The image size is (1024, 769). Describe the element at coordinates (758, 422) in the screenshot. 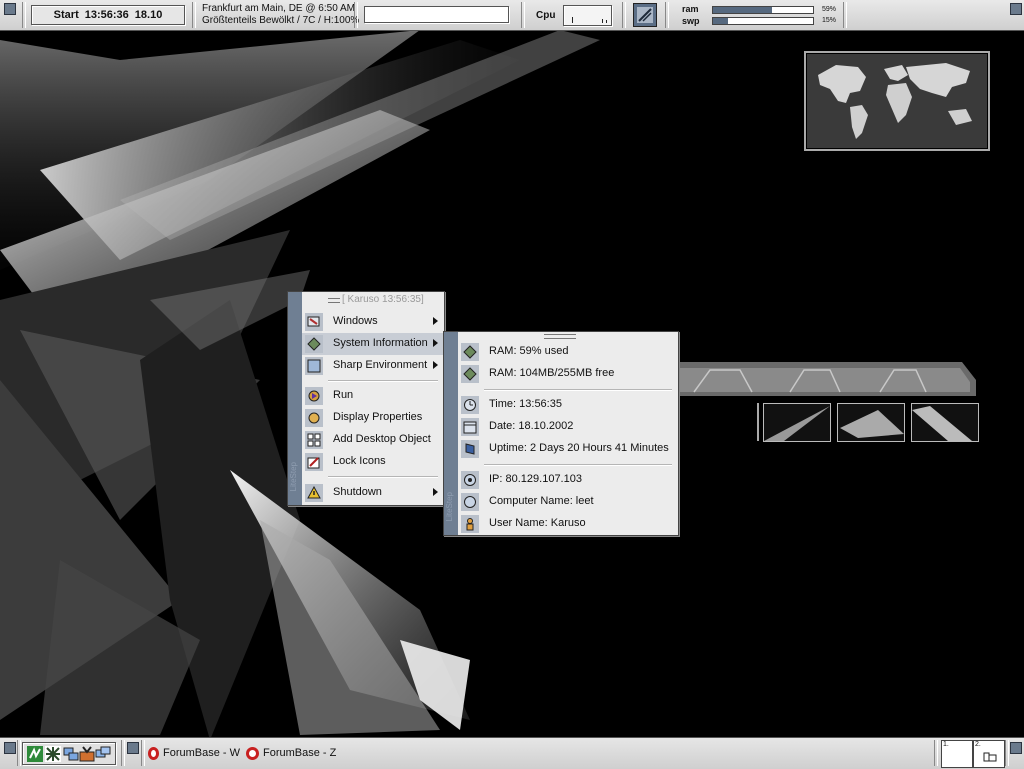

I see `desktop-edge-marker` at that location.